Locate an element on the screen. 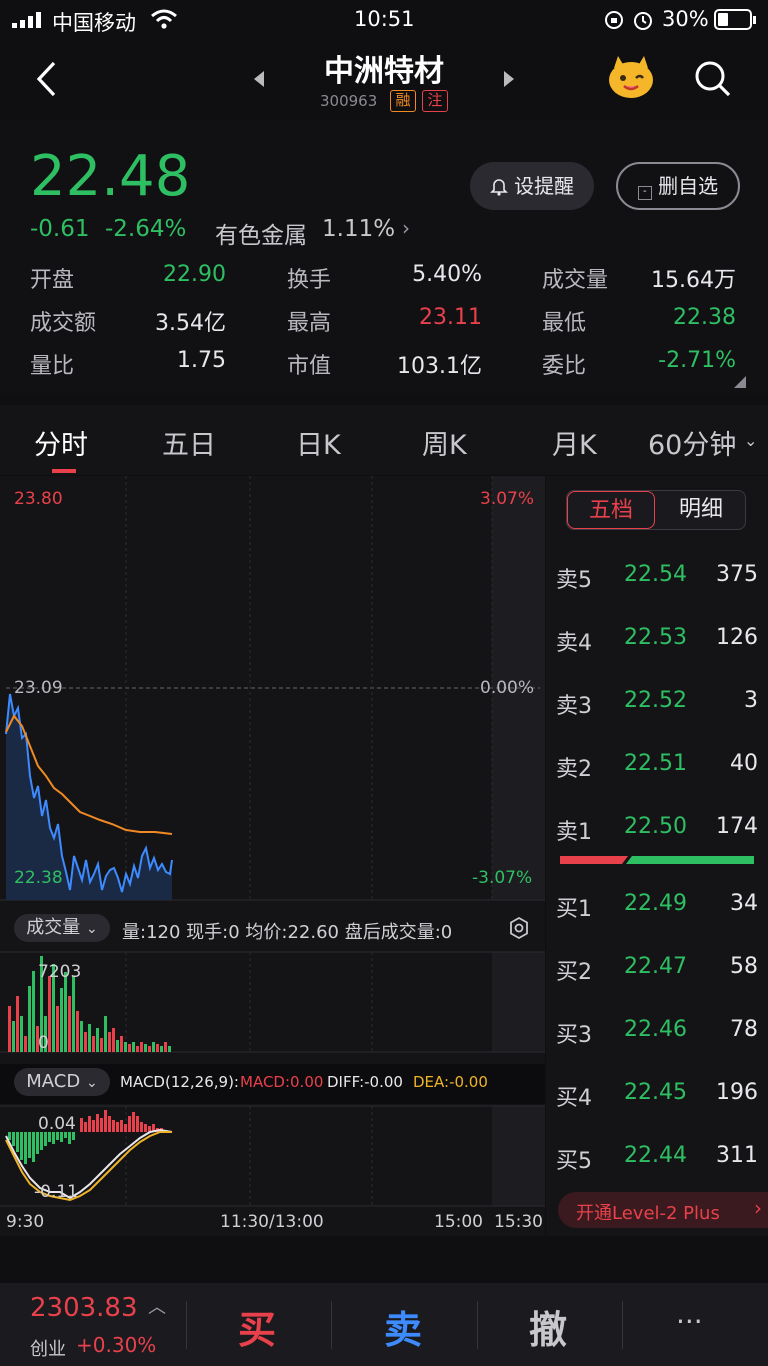 The width and height of the screenshot is (768, 1366). macd-axis-top: 0.04 is located at coordinates (57, 1124).